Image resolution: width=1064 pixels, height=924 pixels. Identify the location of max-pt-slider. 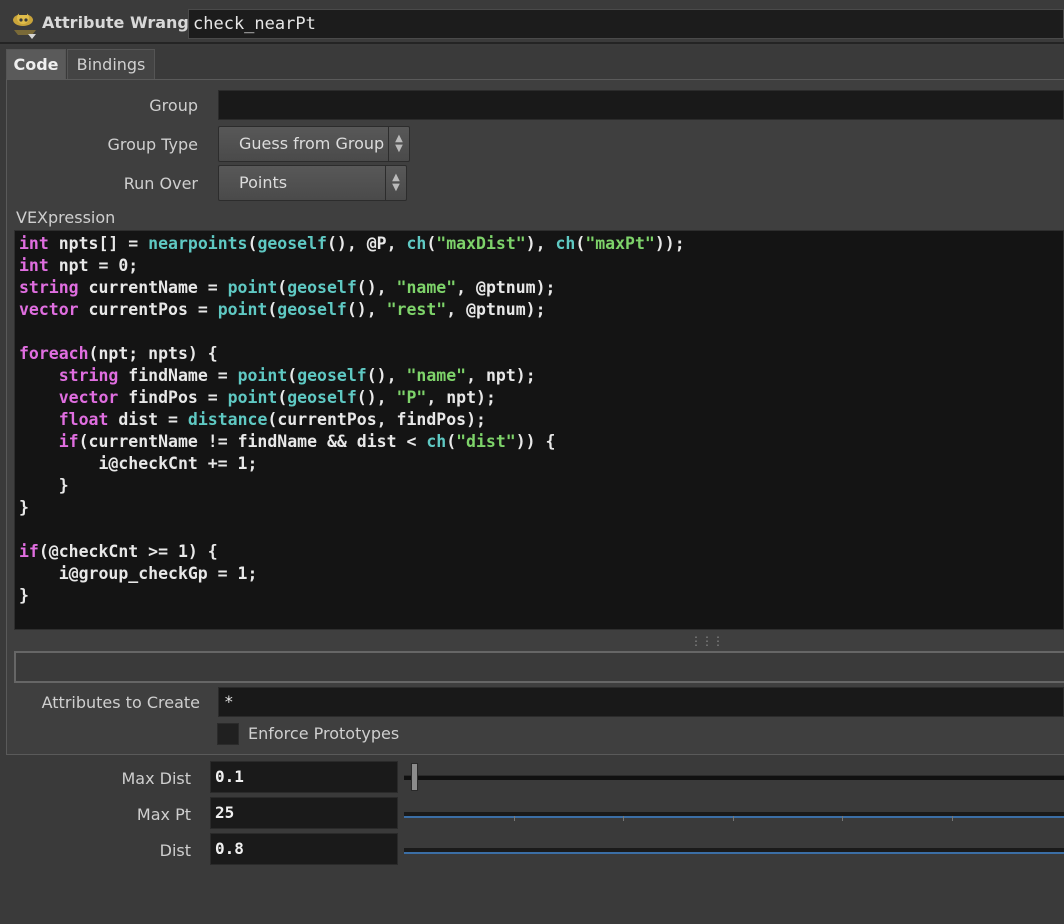
(734, 816).